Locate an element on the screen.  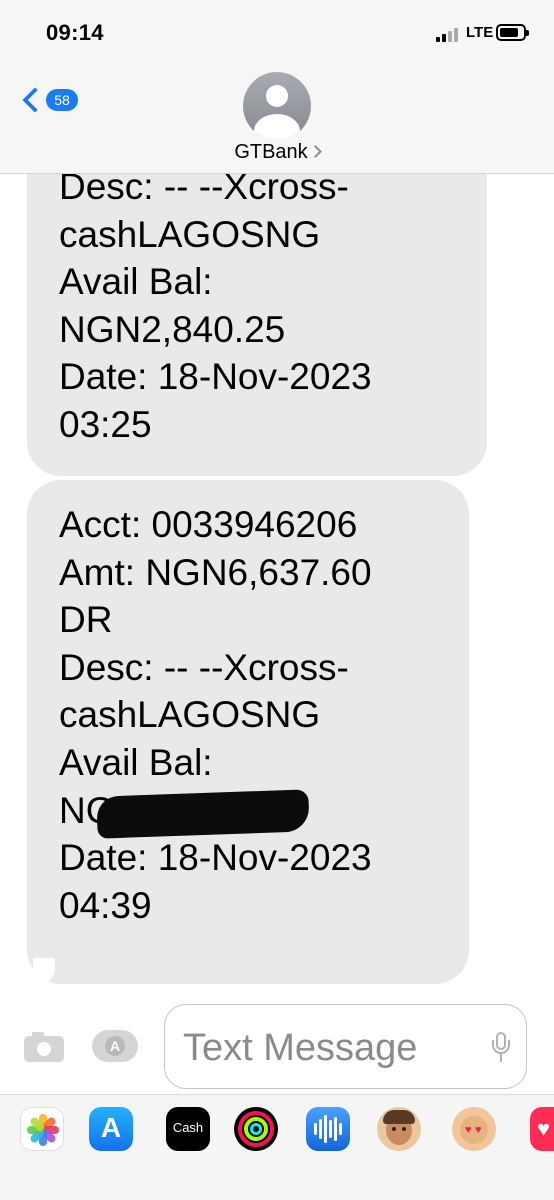
contact-avatar is located at coordinates (277, 106).